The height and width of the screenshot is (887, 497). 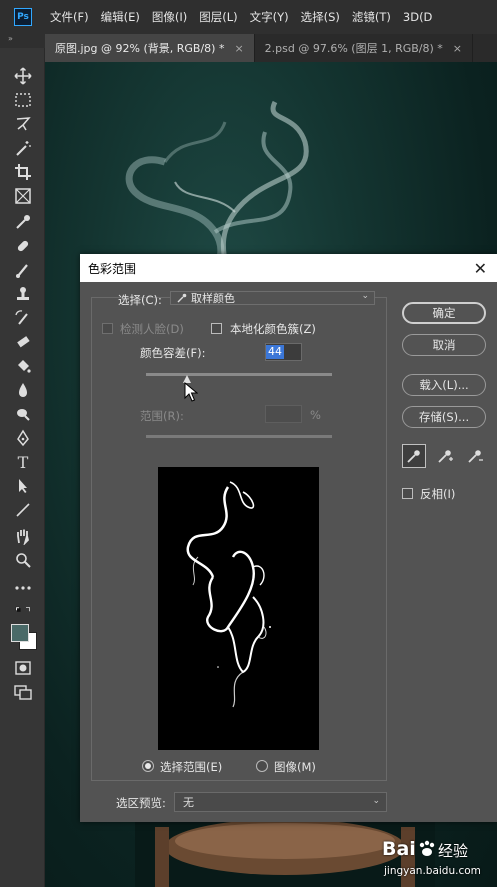 I want to click on paw-icon, so click(x=427, y=848).